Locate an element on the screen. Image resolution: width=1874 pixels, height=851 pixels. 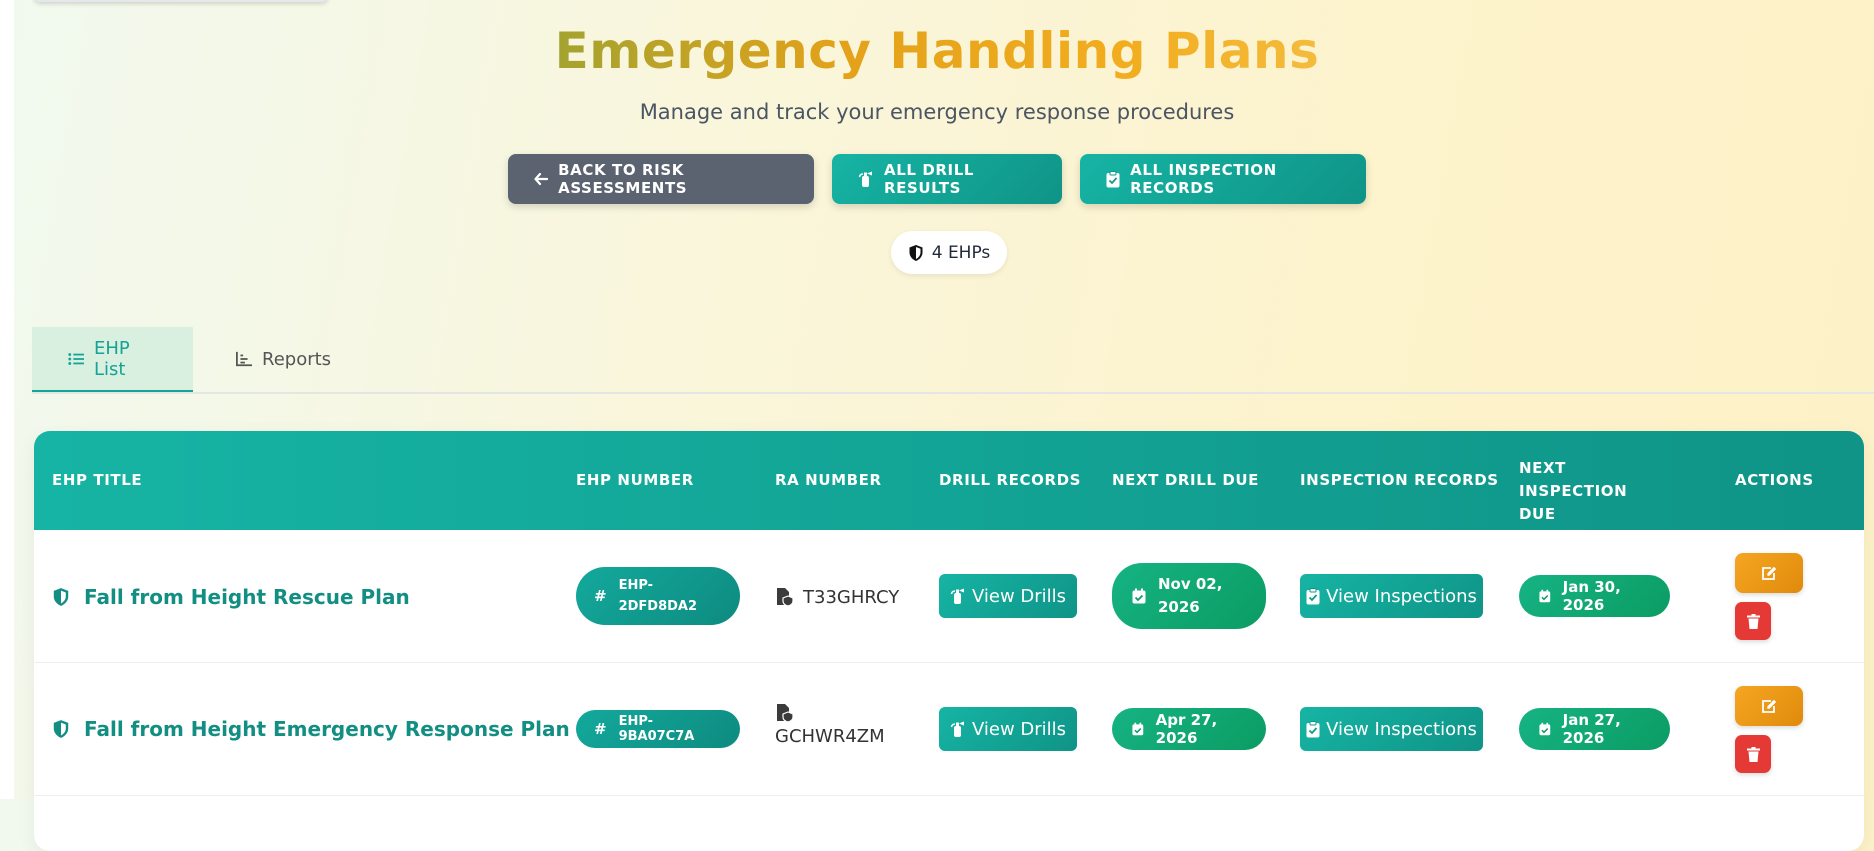
ehp-title-cell: Fall from Height Rescue Plan is located at coordinates (231, 597).